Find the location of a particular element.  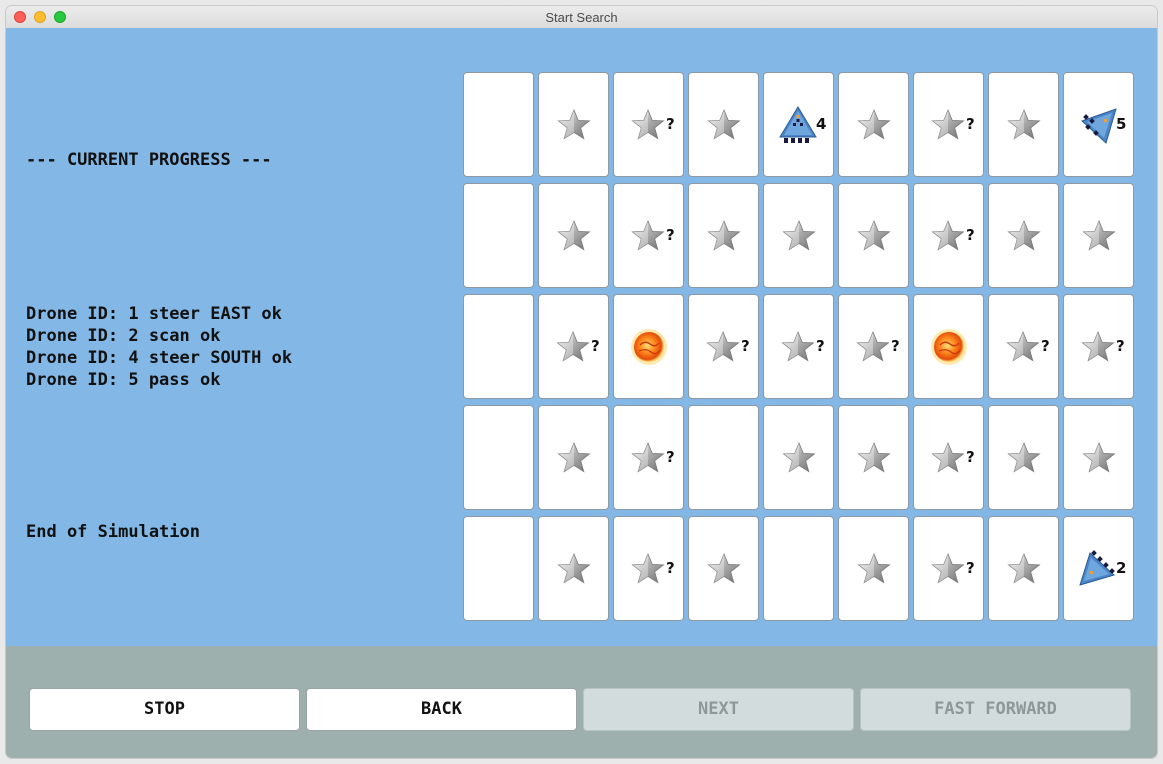

stop-button: STOP is located at coordinates (164, 709).